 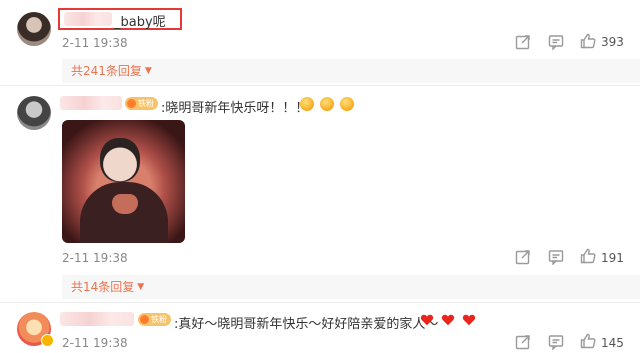 What do you see at coordinates (106, 71) in the screenshot?
I see `replies-count-label: 共241条回复` at bounding box center [106, 71].